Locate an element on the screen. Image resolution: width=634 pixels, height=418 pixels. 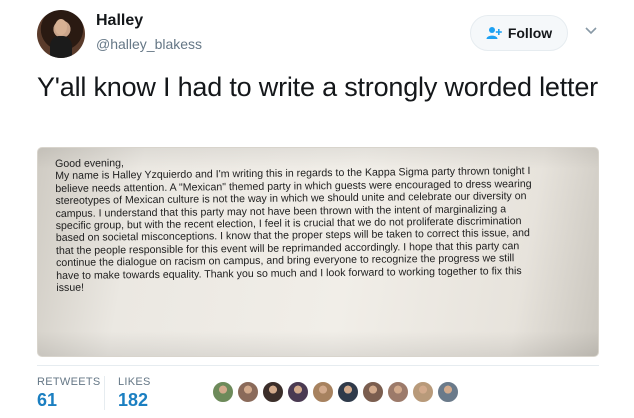
stats-separator is located at coordinates (104, 393).